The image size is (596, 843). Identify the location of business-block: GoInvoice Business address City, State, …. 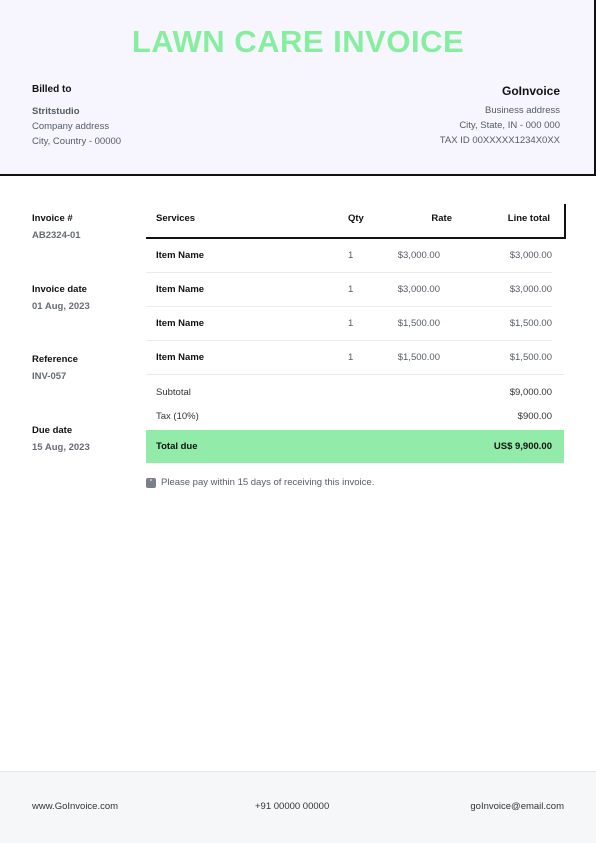
(500, 115).